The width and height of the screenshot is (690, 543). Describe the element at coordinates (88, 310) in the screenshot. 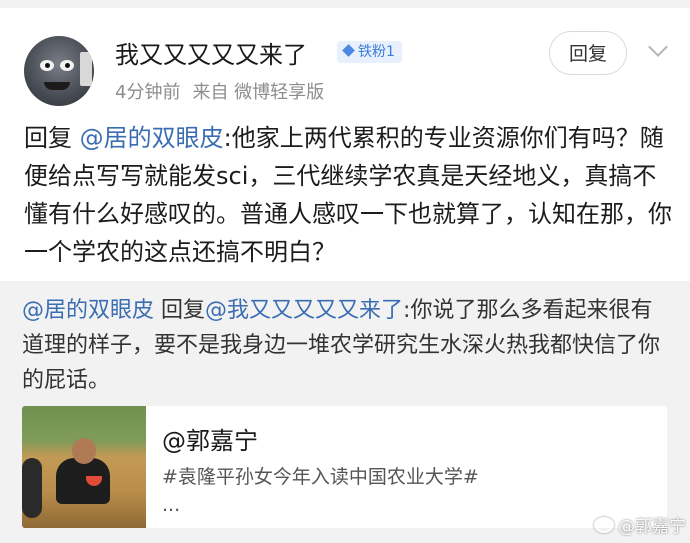

I see `quote-mention-link: @居的双眼皮` at that location.